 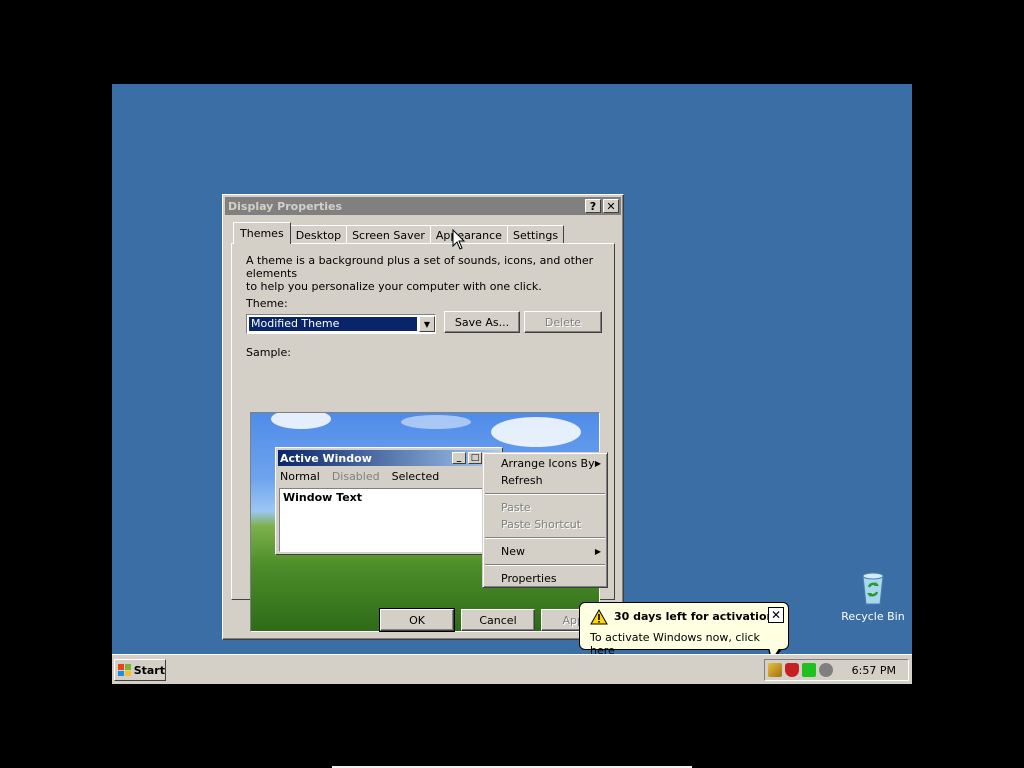 I want to click on sample-window-titlebar: Active Window _ □ ✕, so click(x=389, y=458).